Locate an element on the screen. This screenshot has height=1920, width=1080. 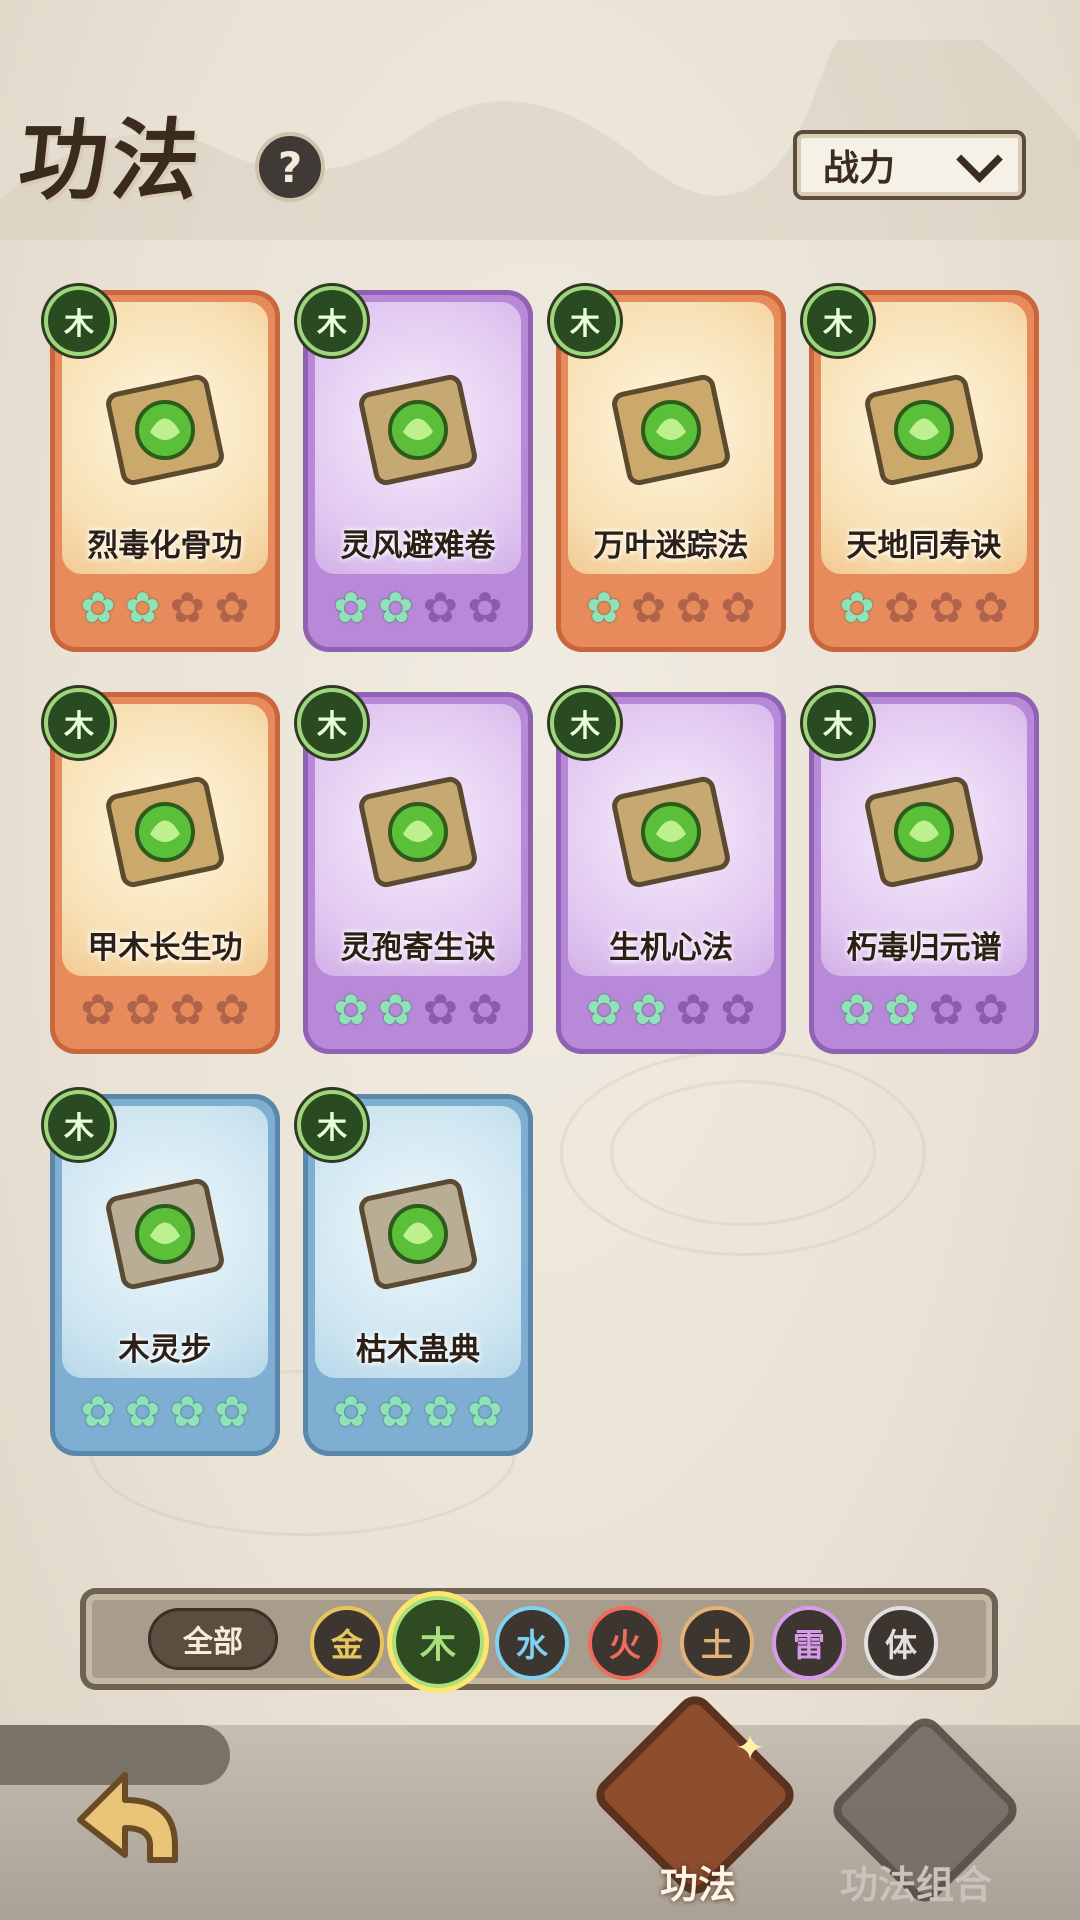
skill-card: 灵风避难卷 ✿ ✿ ✿ ✿ 木 is located at coordinates (415, 469).